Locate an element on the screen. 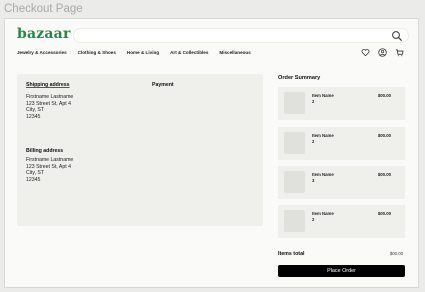 The width and height of the screenshot is (425, 292). nav-item-art: Art & Collectibles is located at coordinates (189, 52).